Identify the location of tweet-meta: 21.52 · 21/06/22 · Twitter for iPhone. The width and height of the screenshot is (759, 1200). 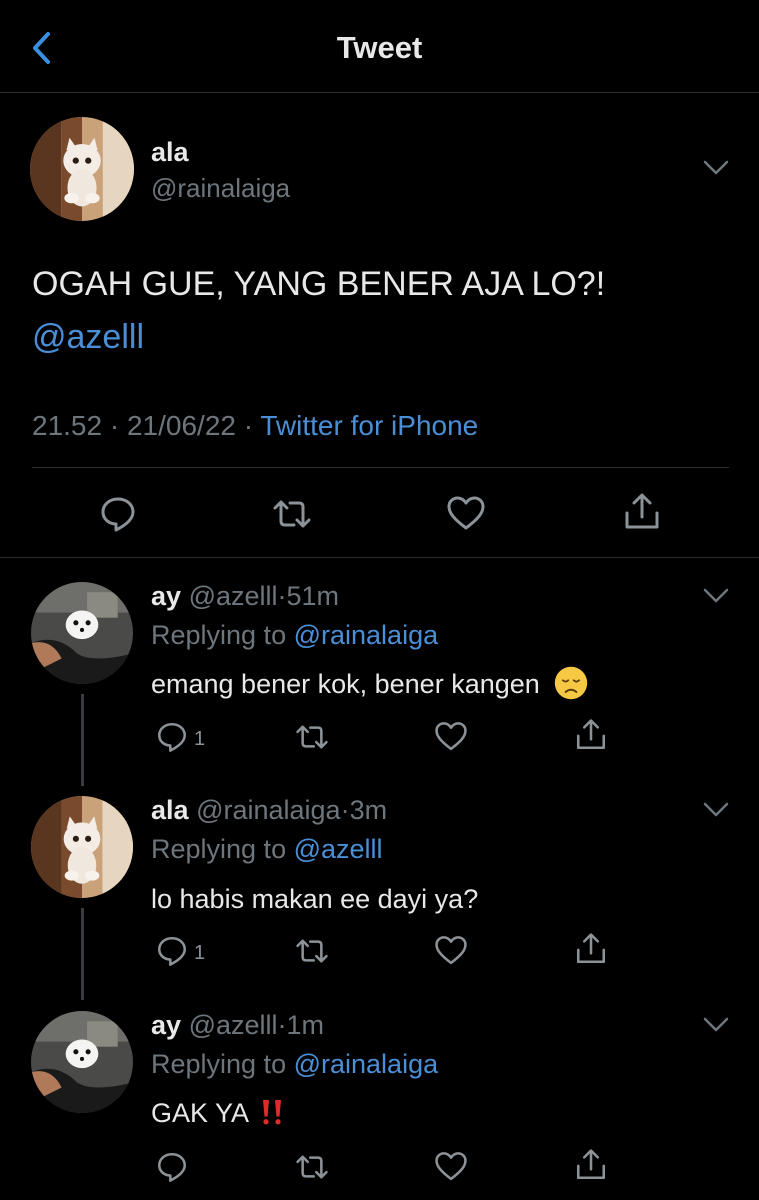
(255, 426).